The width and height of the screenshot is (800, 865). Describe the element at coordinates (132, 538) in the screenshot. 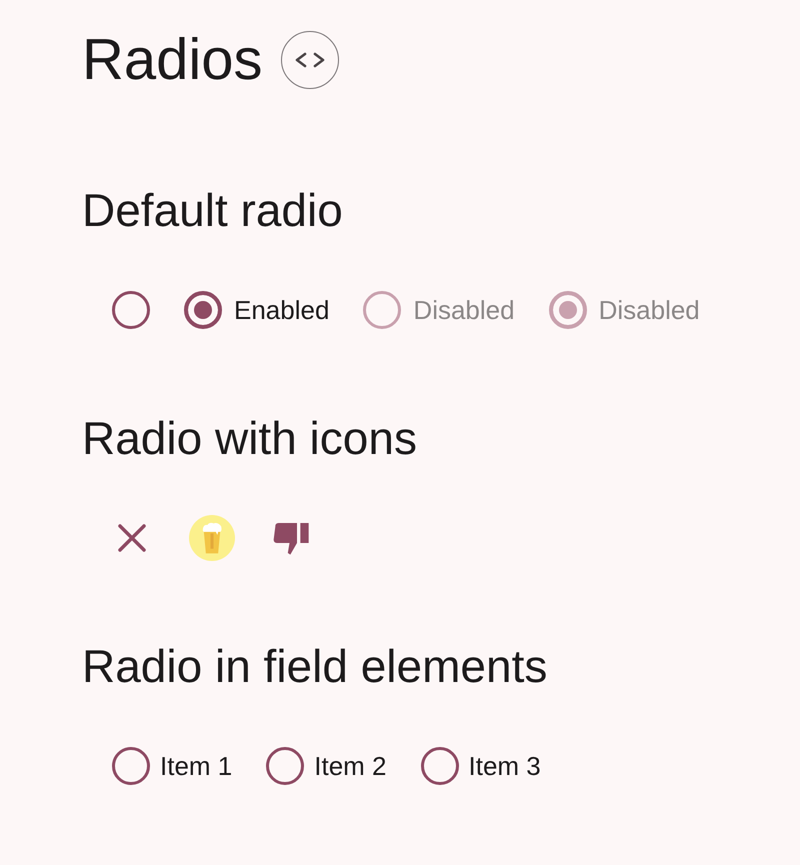

I see `close-icon` at that location.